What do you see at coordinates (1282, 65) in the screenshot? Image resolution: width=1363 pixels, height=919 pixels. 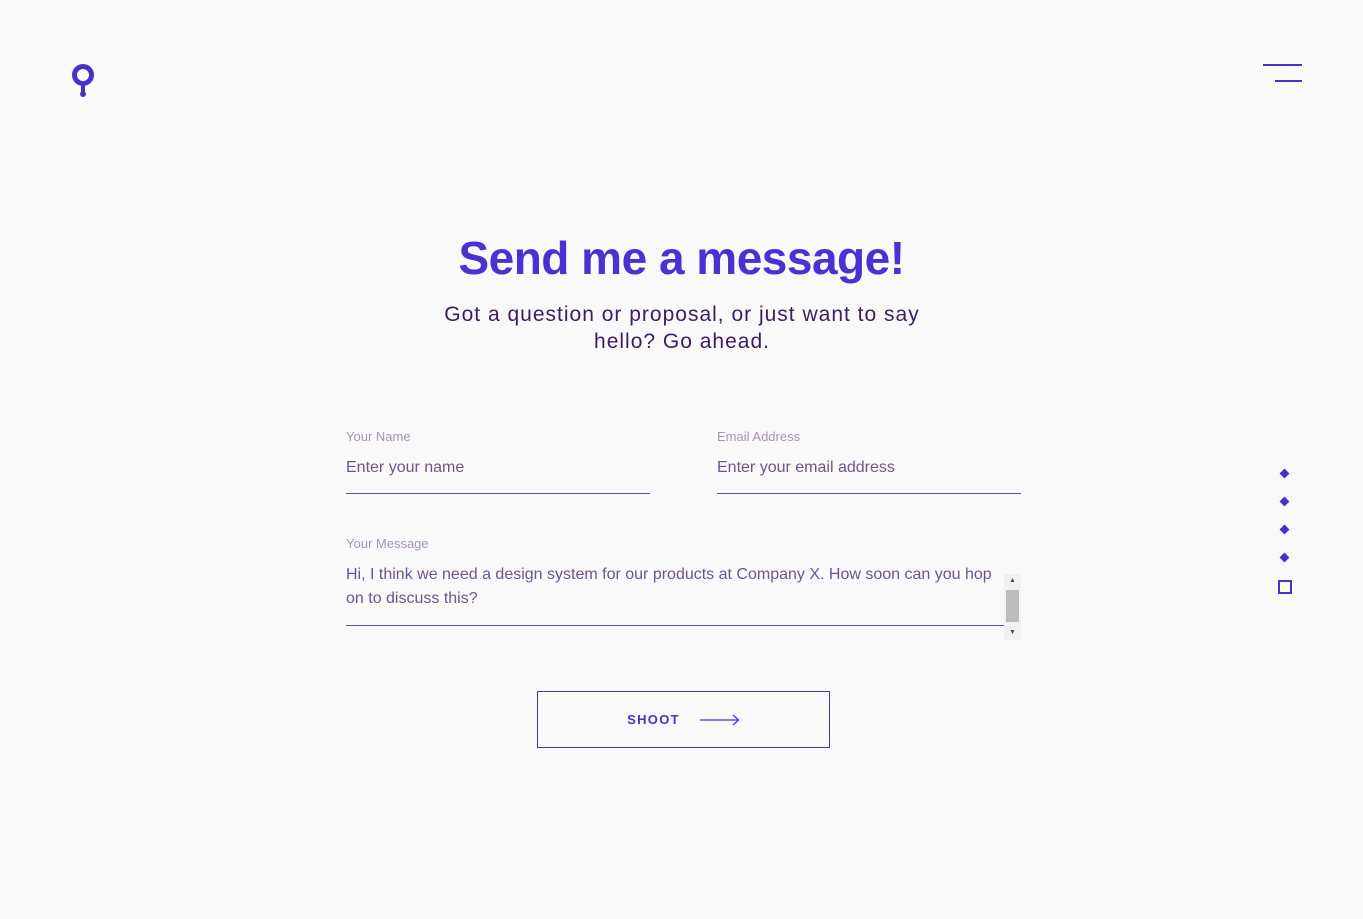 I see `menu-line-top` at bounding box center [1282, 65].